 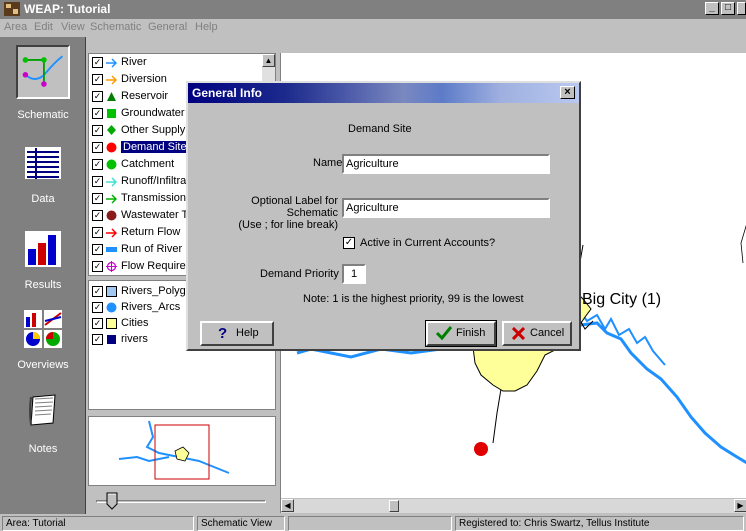 What do you see at coordinates (712, 8) in the screenshot?
I see `minimize-button: _` at bounding box center [712, 8].